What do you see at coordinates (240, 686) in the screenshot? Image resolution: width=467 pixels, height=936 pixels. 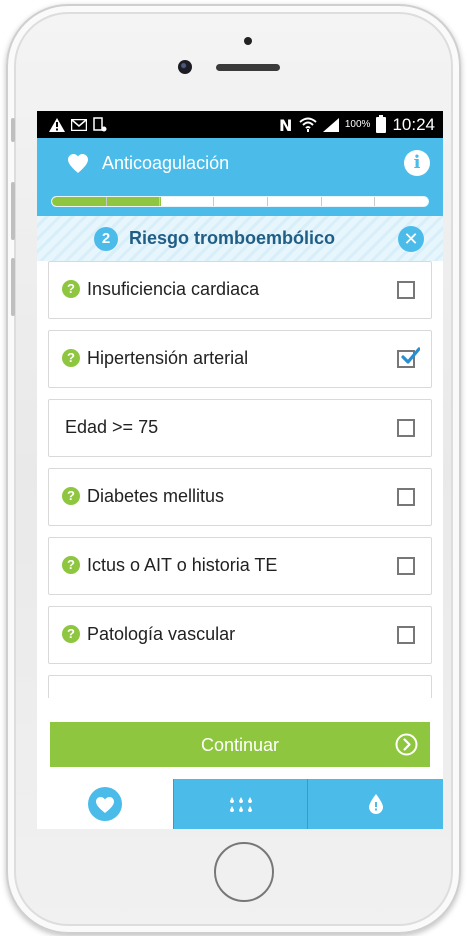 I see `criteria-item-partial` at bounding box center [240, 686].